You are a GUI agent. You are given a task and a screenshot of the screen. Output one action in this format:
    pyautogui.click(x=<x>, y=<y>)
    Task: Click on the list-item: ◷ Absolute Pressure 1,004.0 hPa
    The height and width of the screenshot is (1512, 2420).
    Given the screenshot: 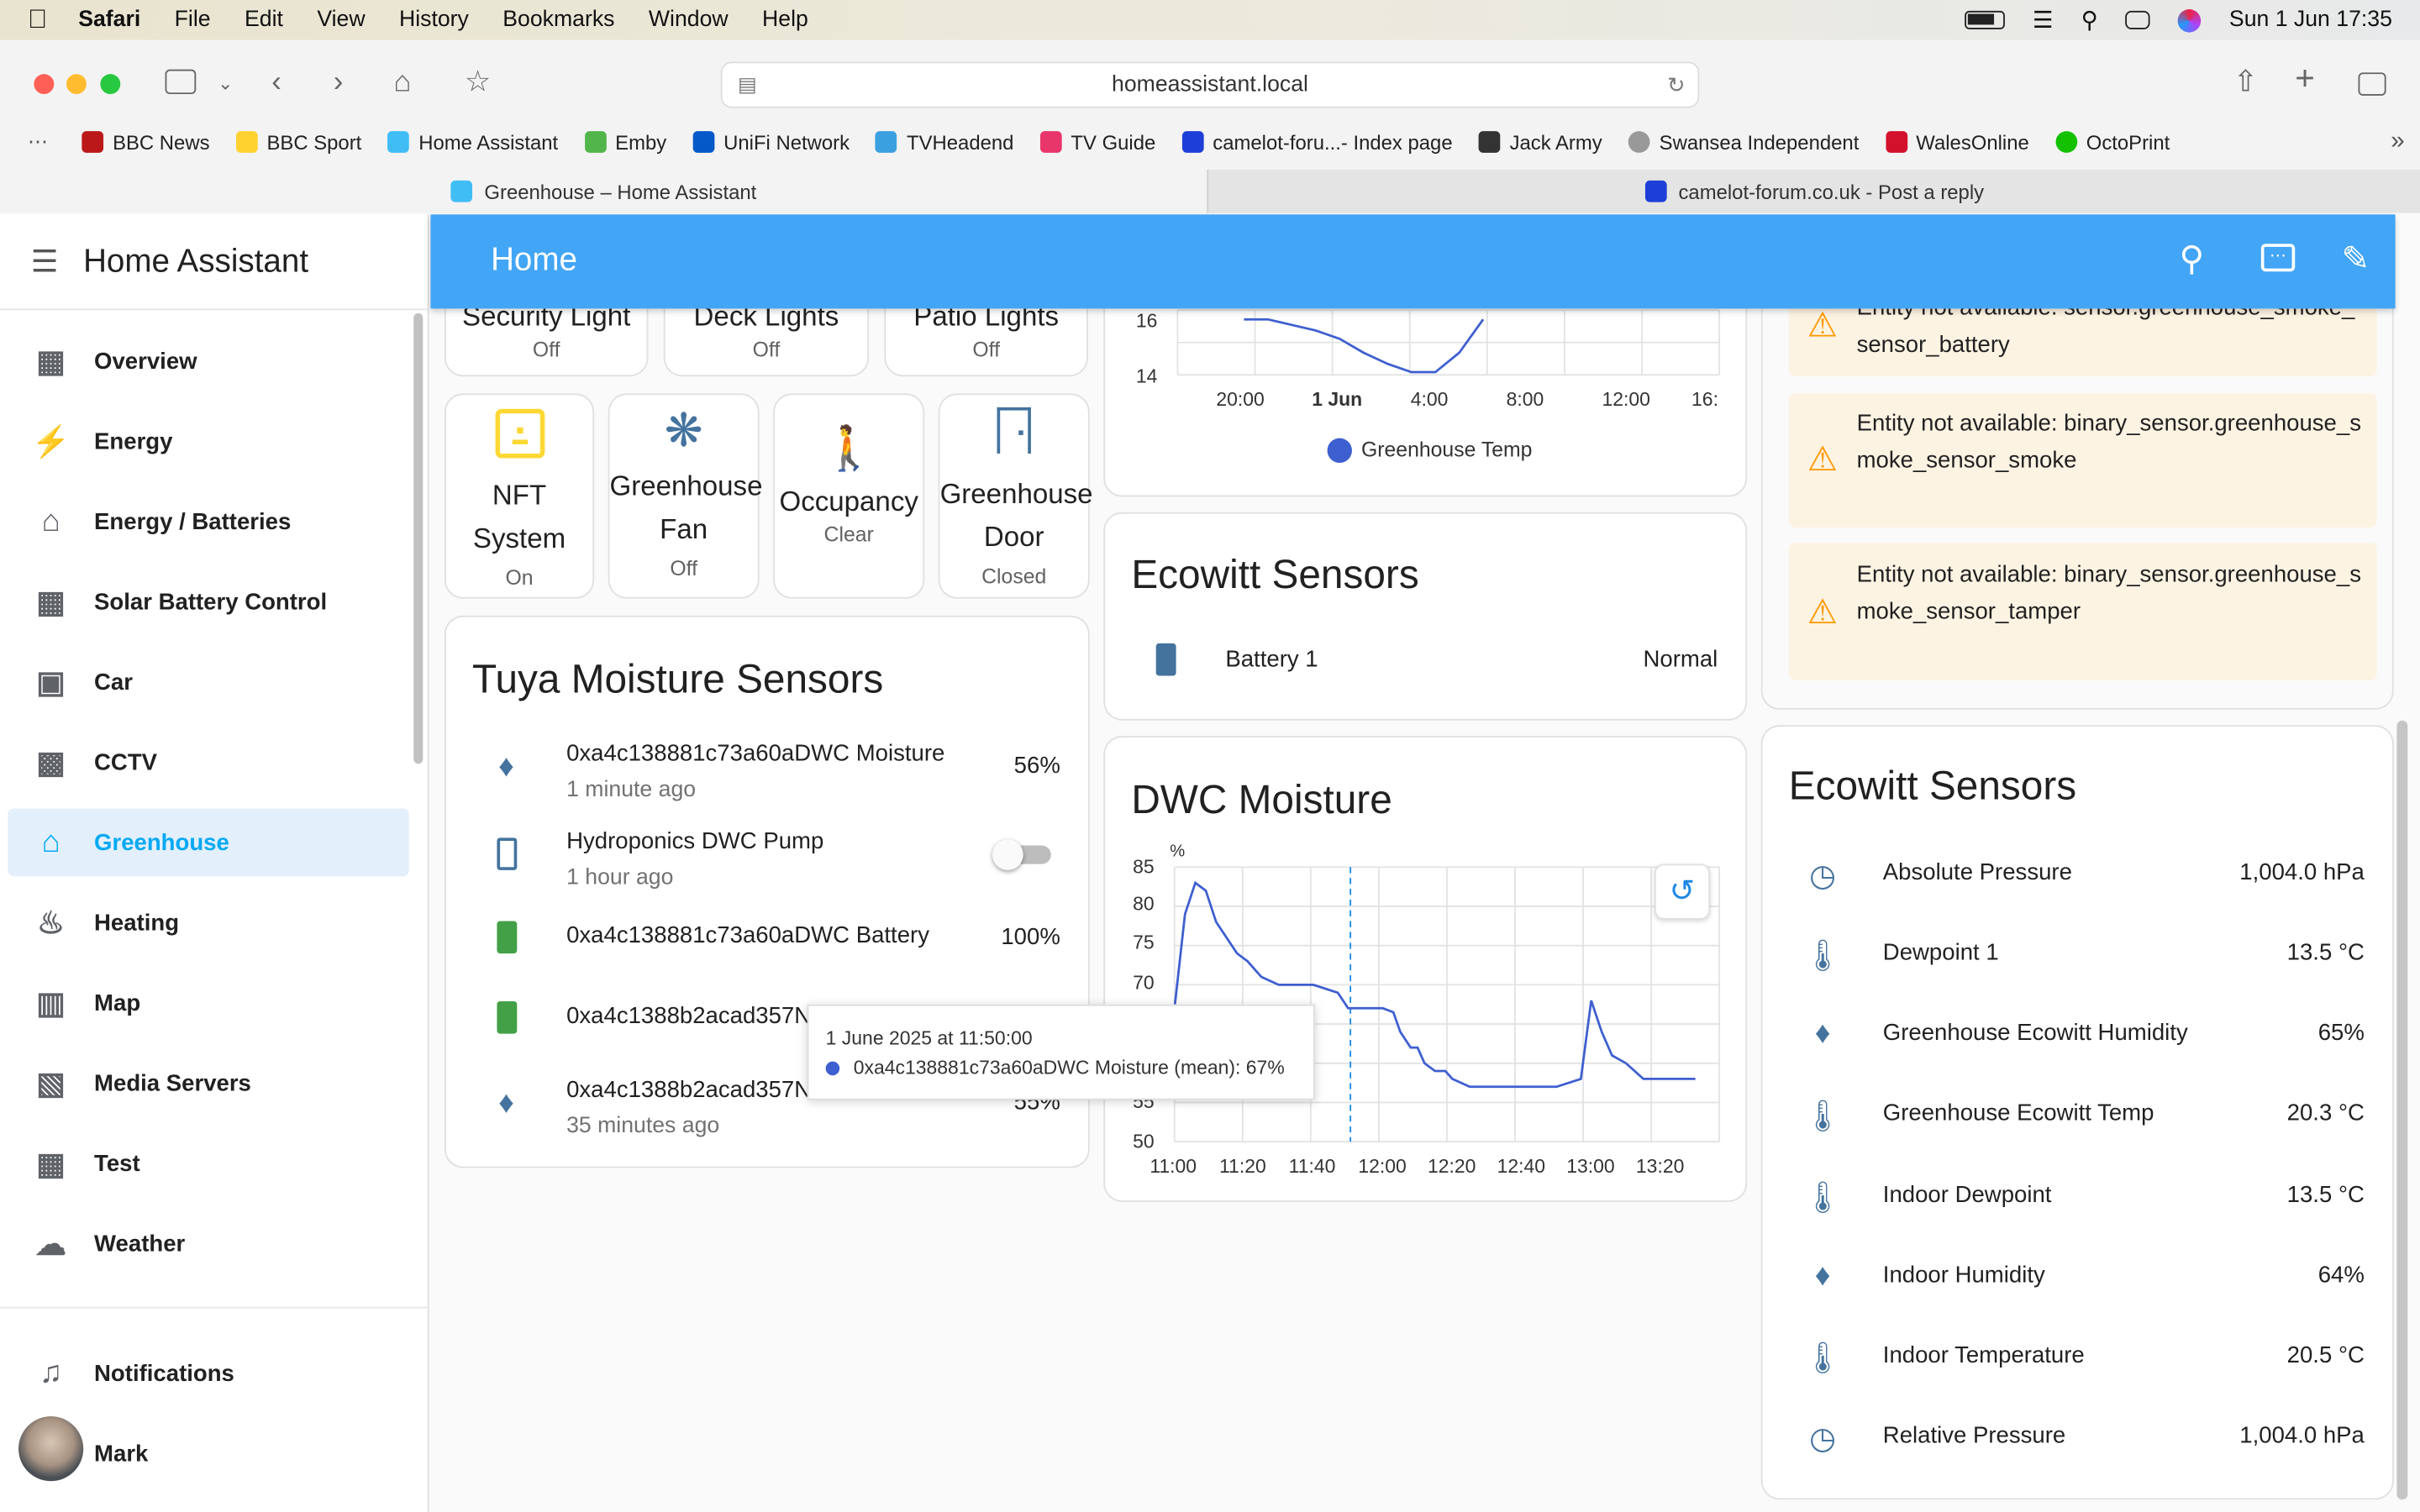 What is the action you would take?
    pyautogui.click(x=2077, y=874)
    